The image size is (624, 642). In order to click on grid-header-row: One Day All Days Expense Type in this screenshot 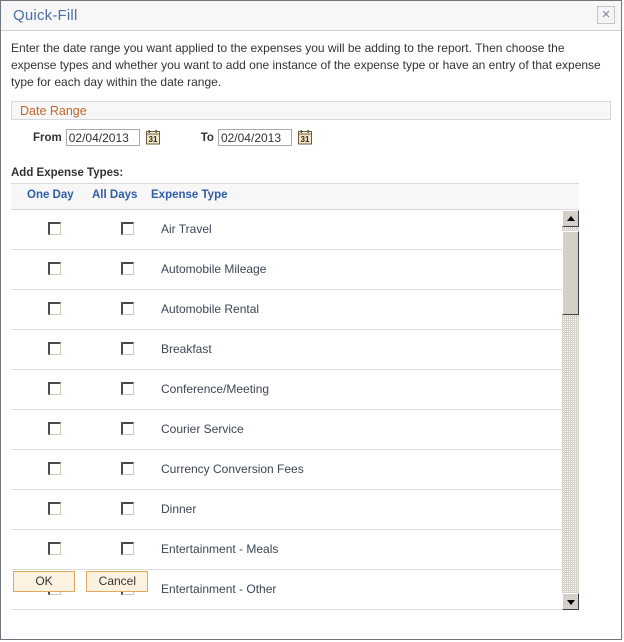, I will do `click(295, 196)`.